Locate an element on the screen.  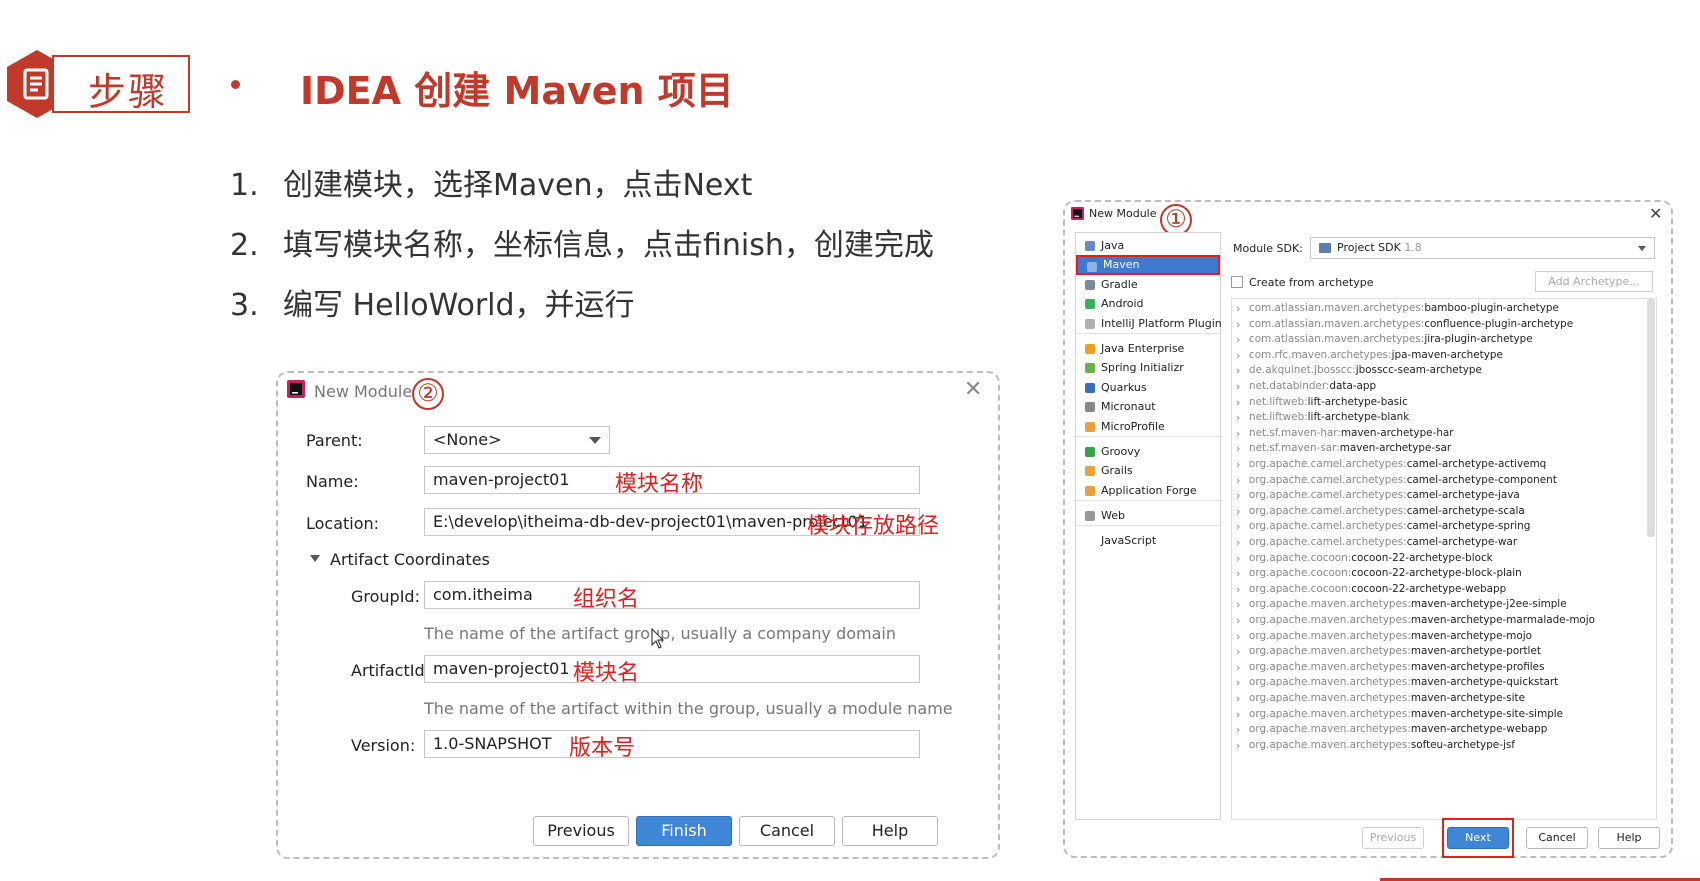
location-label: Location: is located at coordinates (343, 523).